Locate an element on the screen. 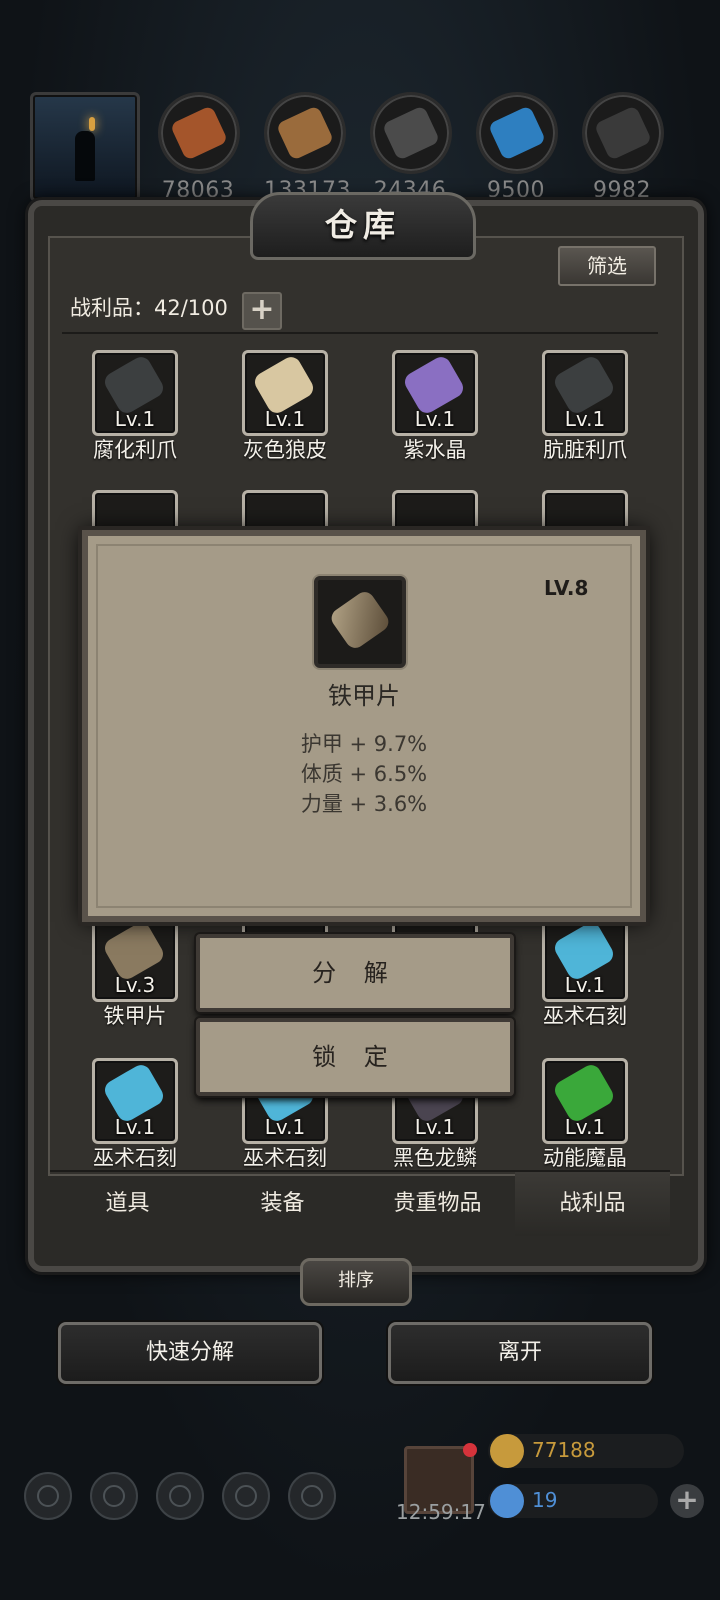 The height and width of the screenshot is (1600, 720). item-slot: Lv.3 铁甲片 is located at coordinates (135, 973).